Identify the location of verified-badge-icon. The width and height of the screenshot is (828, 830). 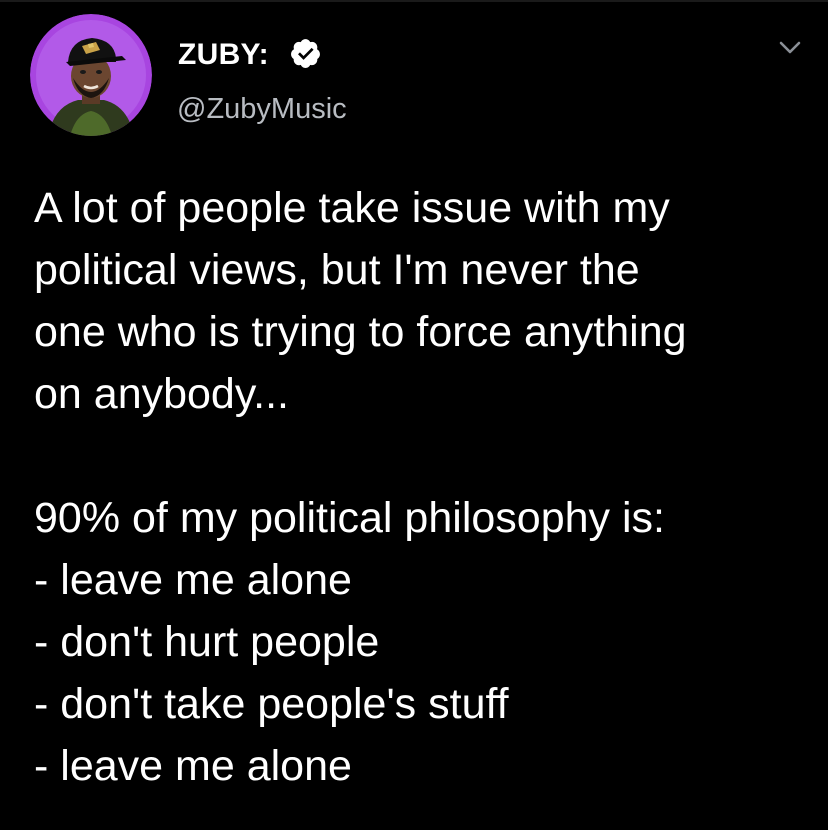
(305, 53).